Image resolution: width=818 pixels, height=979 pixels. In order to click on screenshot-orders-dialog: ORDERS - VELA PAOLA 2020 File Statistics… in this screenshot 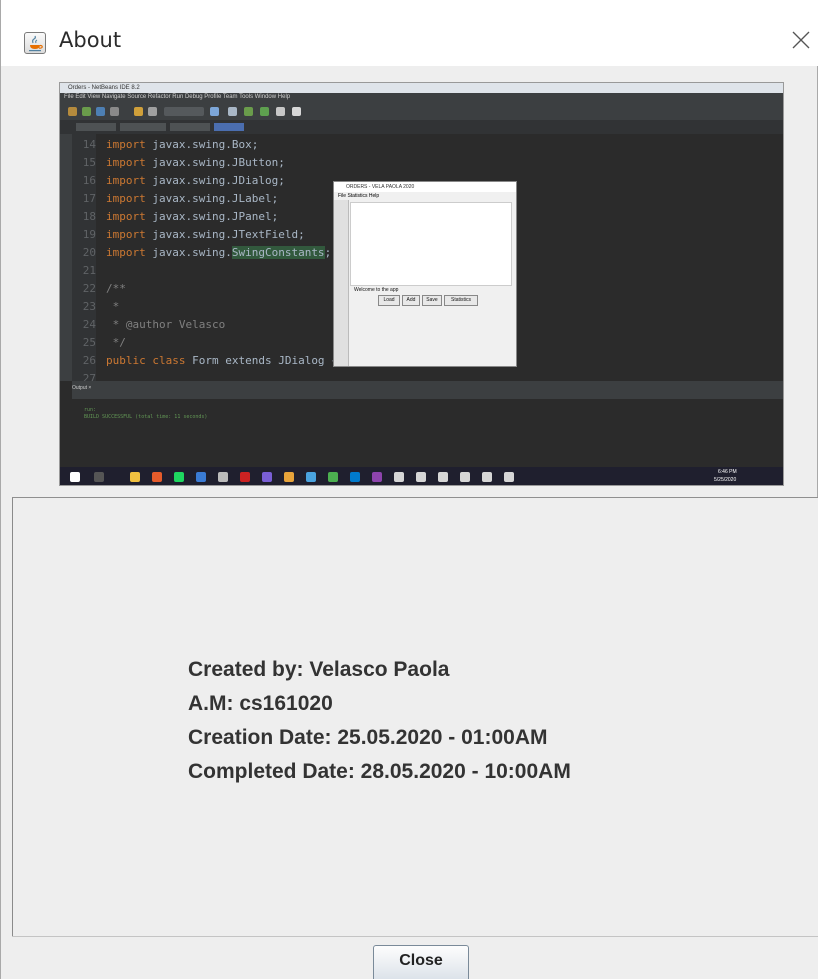, I will do `click(425, 274)`.